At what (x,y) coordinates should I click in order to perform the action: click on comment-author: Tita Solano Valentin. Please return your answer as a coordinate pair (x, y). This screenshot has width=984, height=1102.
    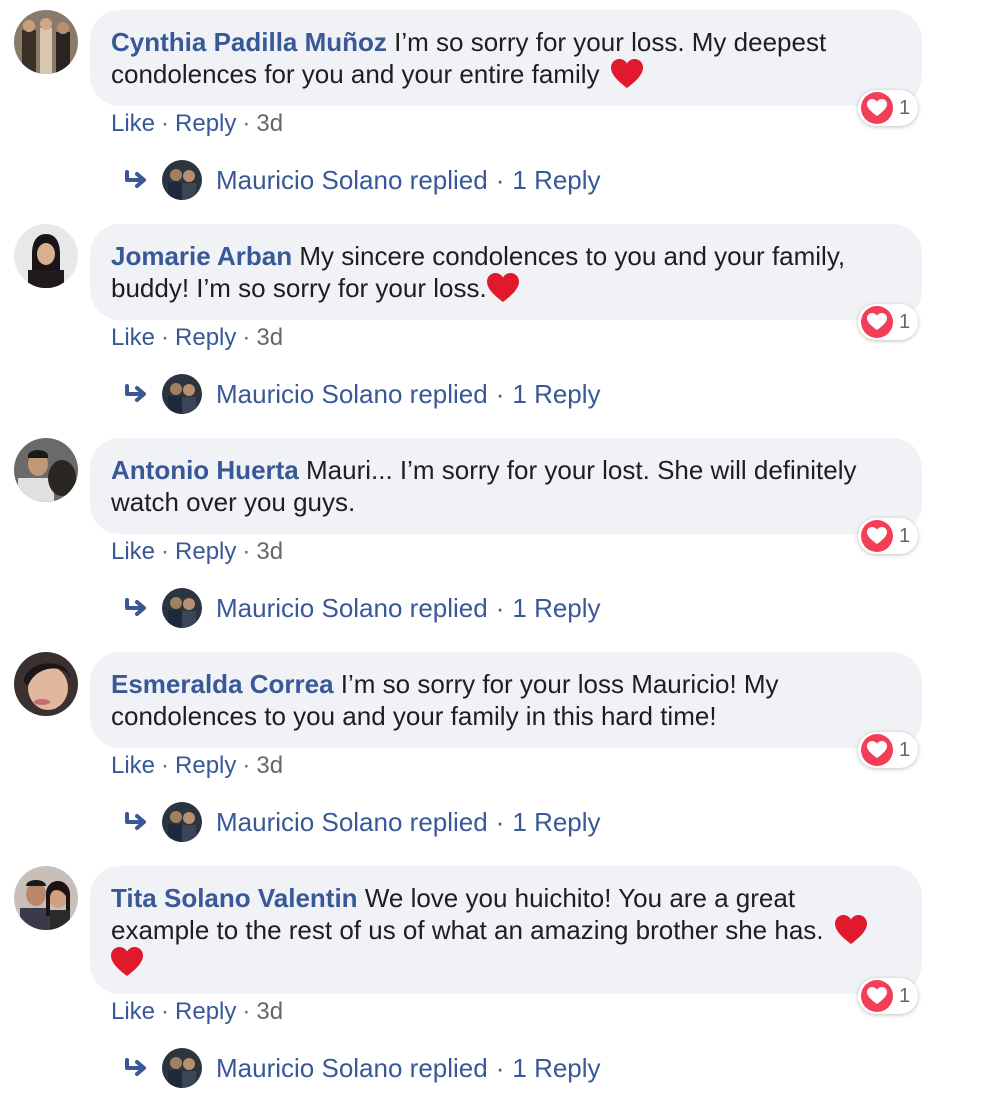
    Looking at the image, I should click on (234, 898).